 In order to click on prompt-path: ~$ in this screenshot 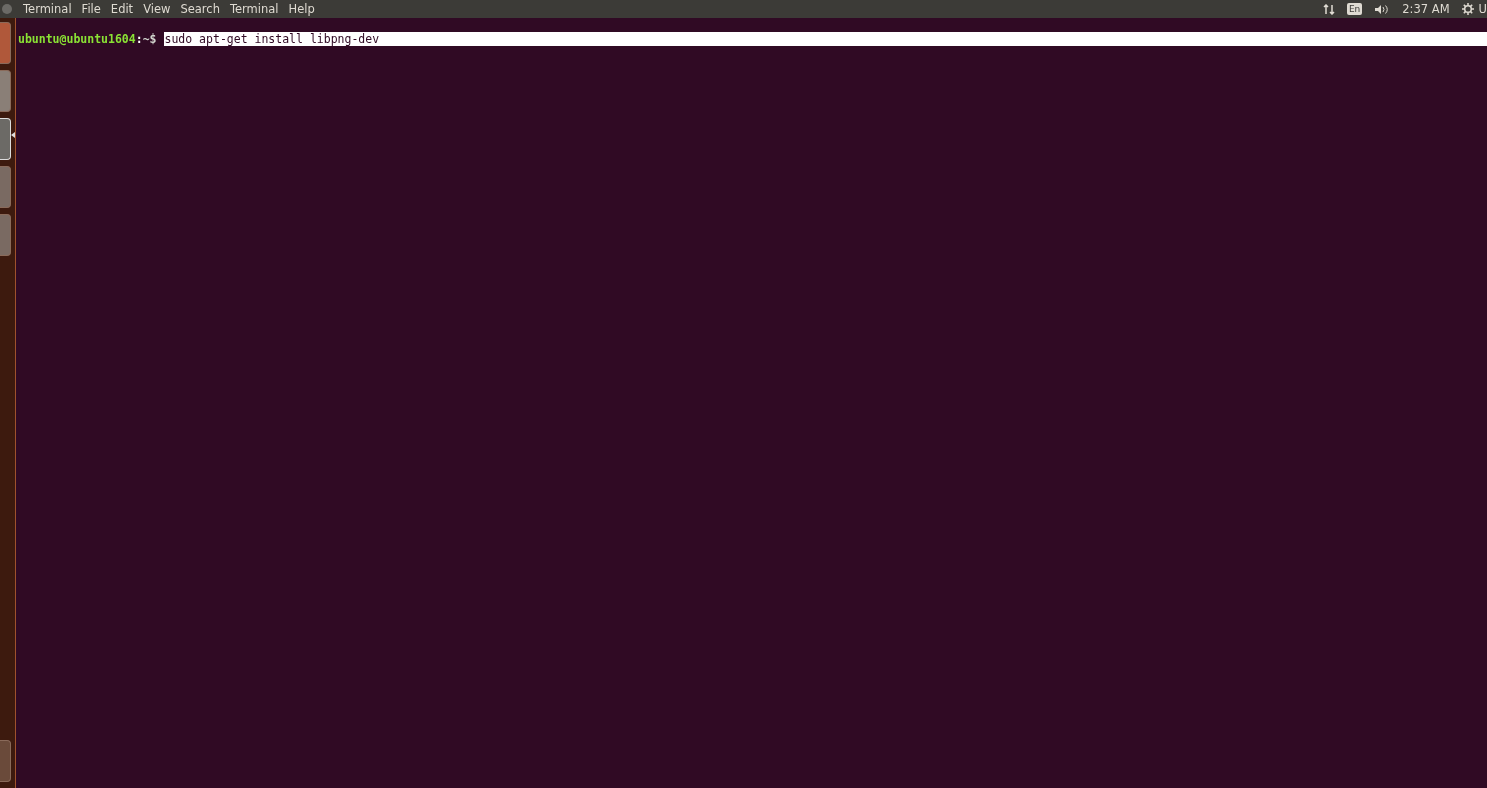, I will do `click(149, 39)`.